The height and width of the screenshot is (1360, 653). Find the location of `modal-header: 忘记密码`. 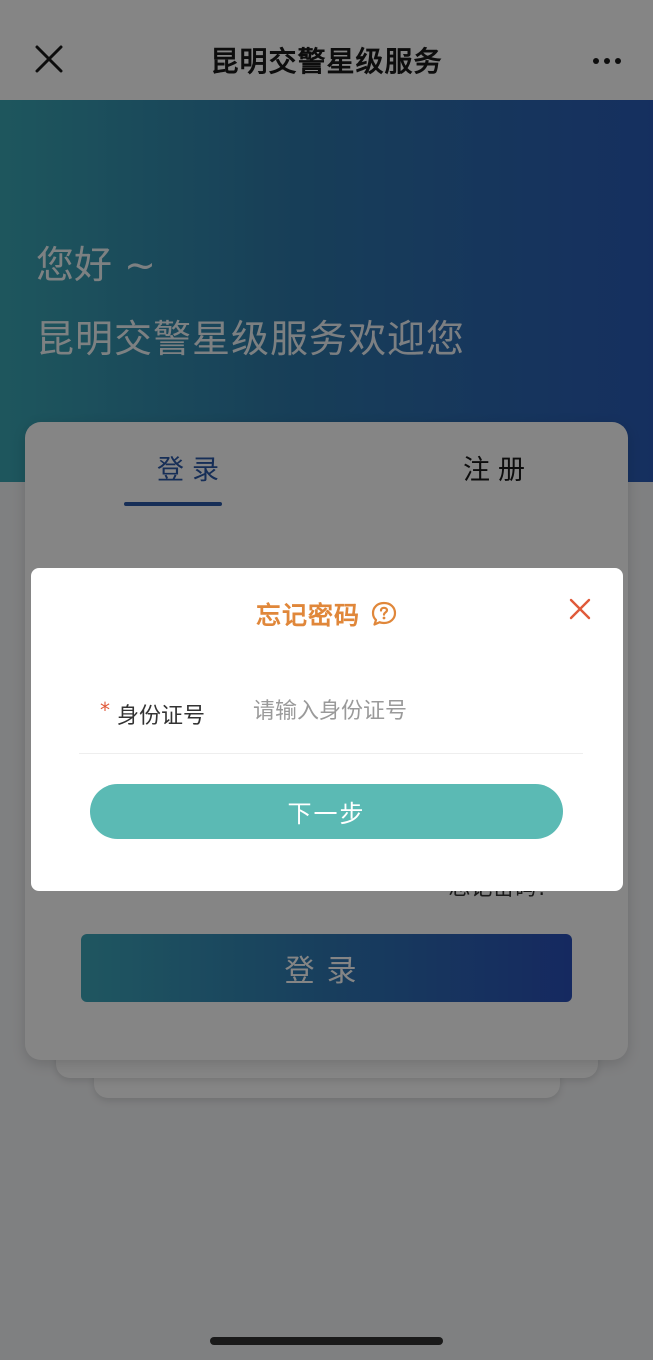

modal-header: 忘记密码 is located at coordinates (327, 614).